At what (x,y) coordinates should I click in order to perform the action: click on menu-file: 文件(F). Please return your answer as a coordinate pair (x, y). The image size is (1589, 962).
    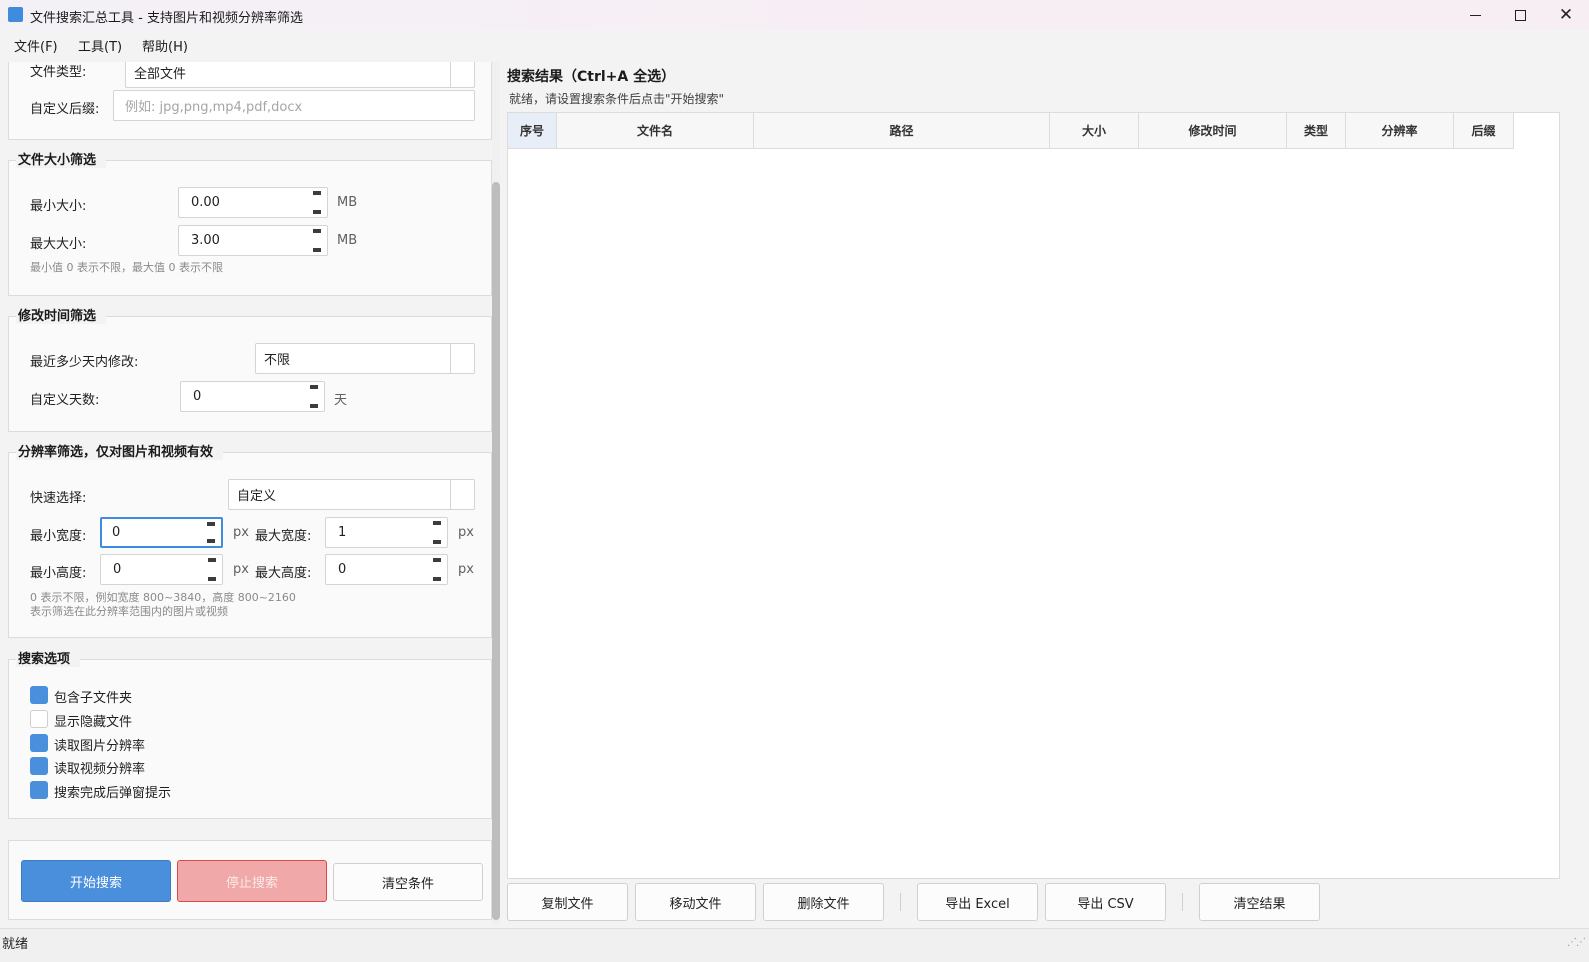
    Looking at the image, I should click on (36, 45).